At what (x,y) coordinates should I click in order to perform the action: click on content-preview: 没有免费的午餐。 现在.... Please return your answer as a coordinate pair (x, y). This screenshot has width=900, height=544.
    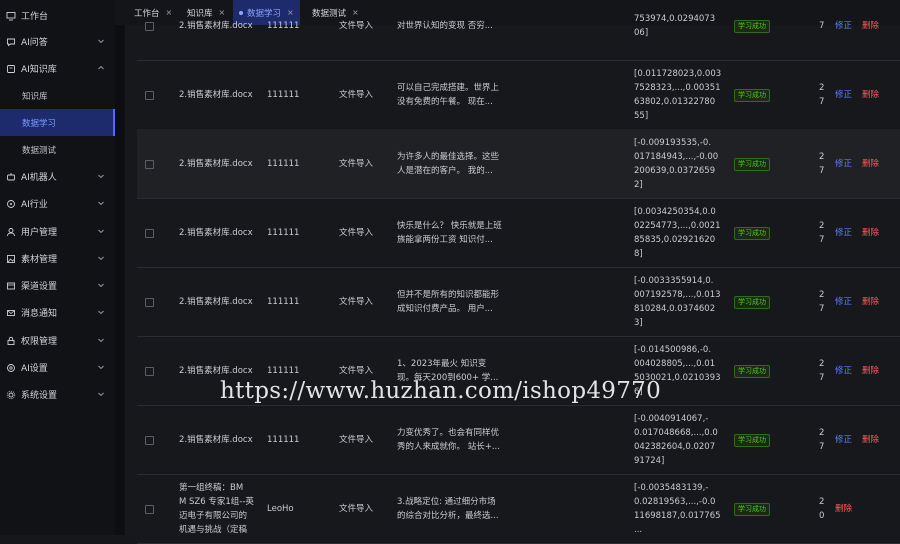
    Looking at the image, I should click on (445, 101).